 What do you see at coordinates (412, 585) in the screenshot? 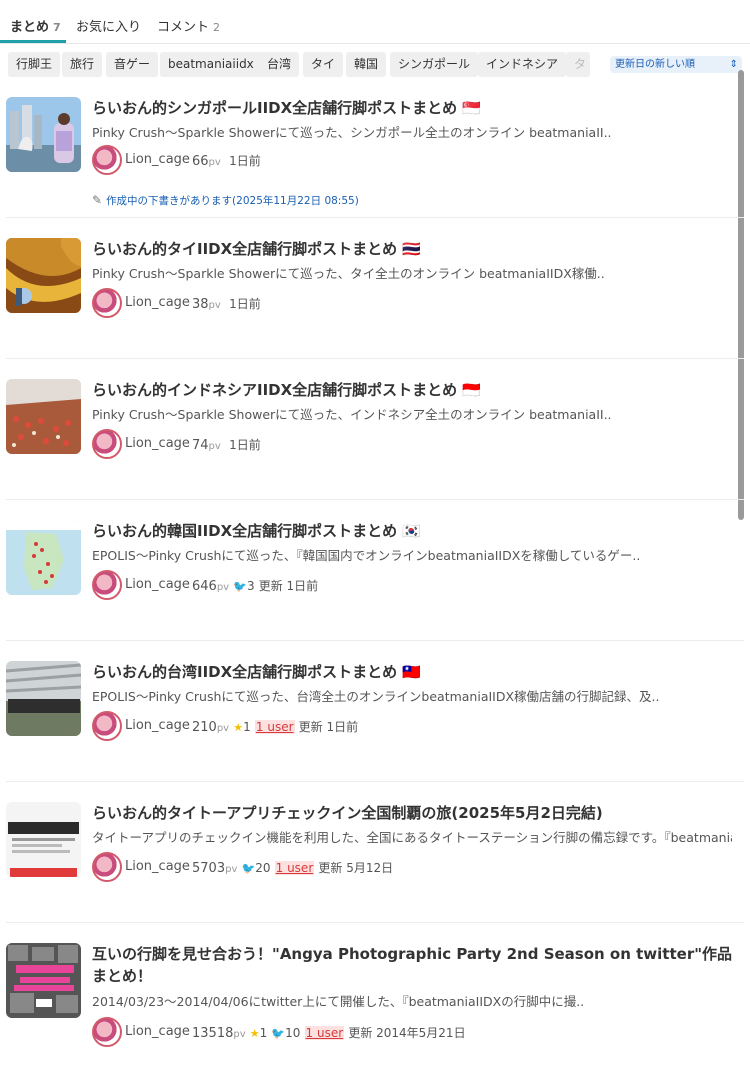
I see `item-meta: Lion_cage 646pv 🐦3 更新 1日前` at bounding box center [412, 585].